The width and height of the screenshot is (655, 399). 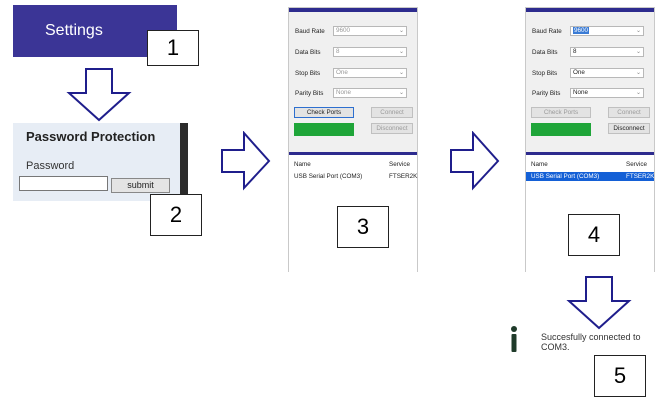 I want to click on port-row-selected: USB Serial Port (COM3) FTSER2K, so click(x=590, y=176).